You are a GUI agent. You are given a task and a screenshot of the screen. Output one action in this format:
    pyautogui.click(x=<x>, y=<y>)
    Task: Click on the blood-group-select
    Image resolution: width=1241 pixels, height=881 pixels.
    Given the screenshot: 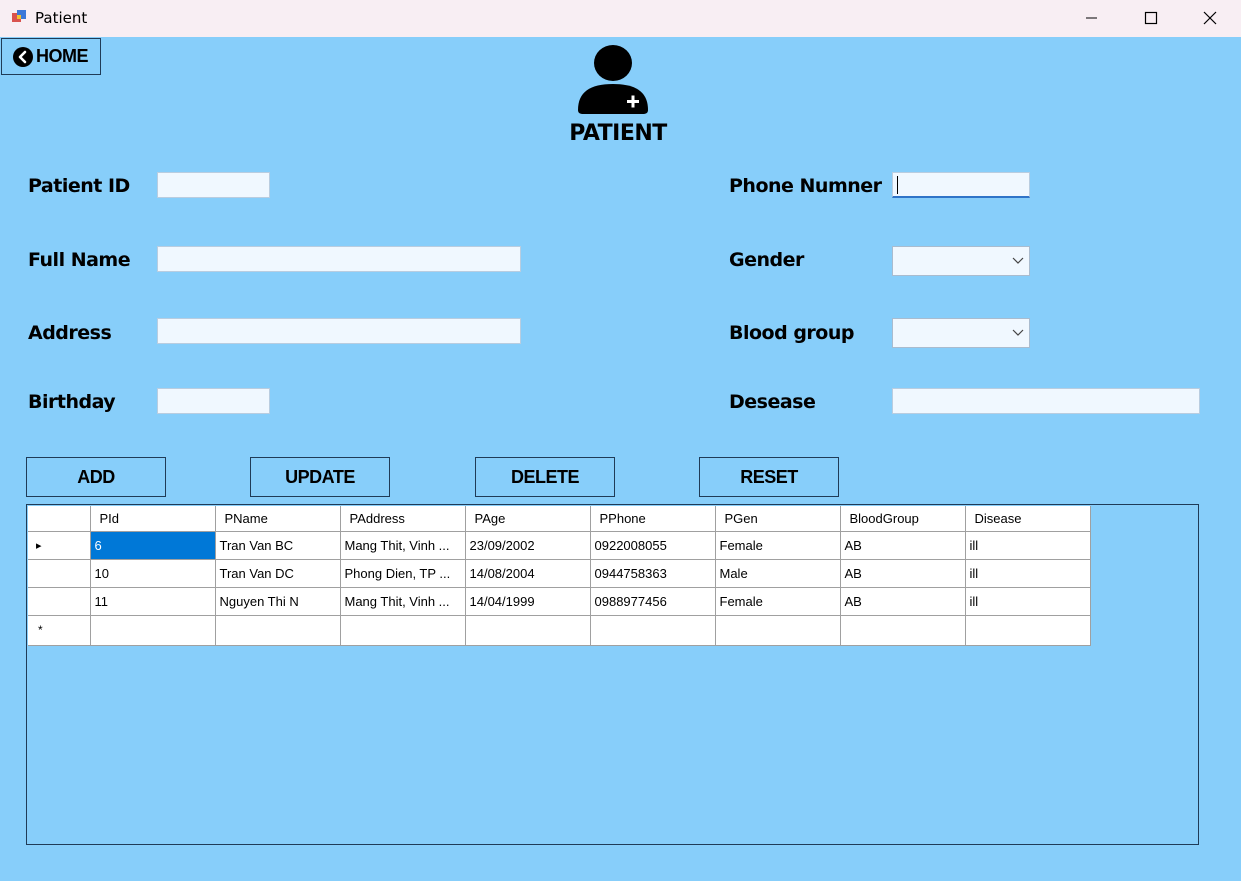 What is the action you would take?
    pyautogui.click(x=961, y=333)
    